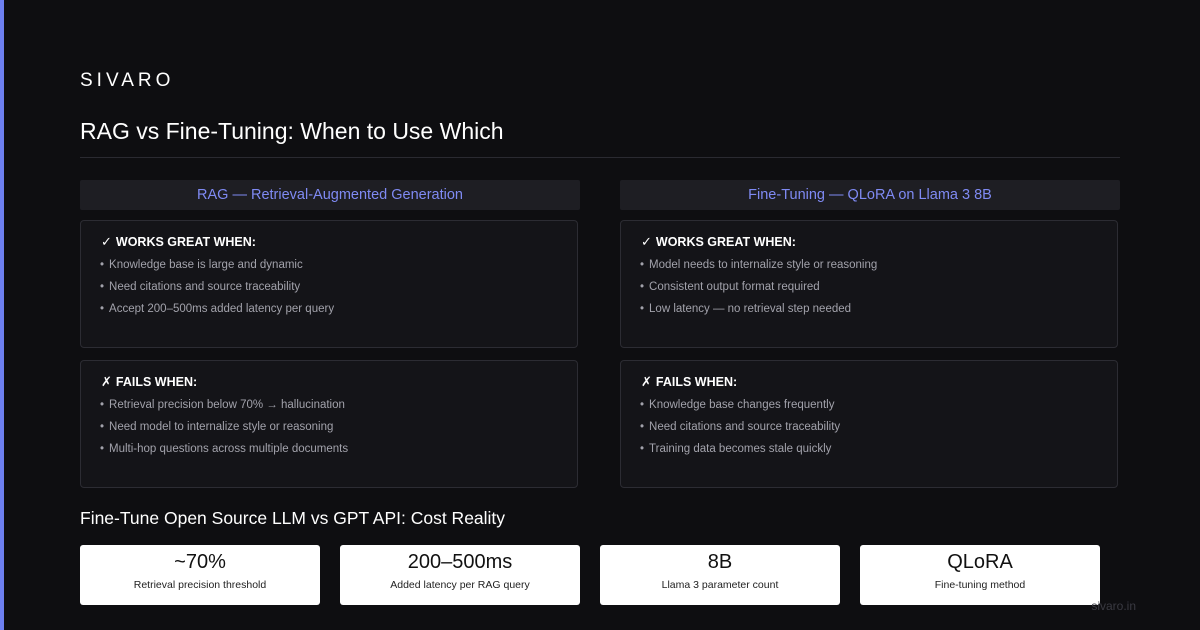 The image size is (1200, 630). Describe the element at coordinates (330, 195) in the screenshot. I see `rag-column-header: RAG — Retrieval-Augmented Generation` at that location.